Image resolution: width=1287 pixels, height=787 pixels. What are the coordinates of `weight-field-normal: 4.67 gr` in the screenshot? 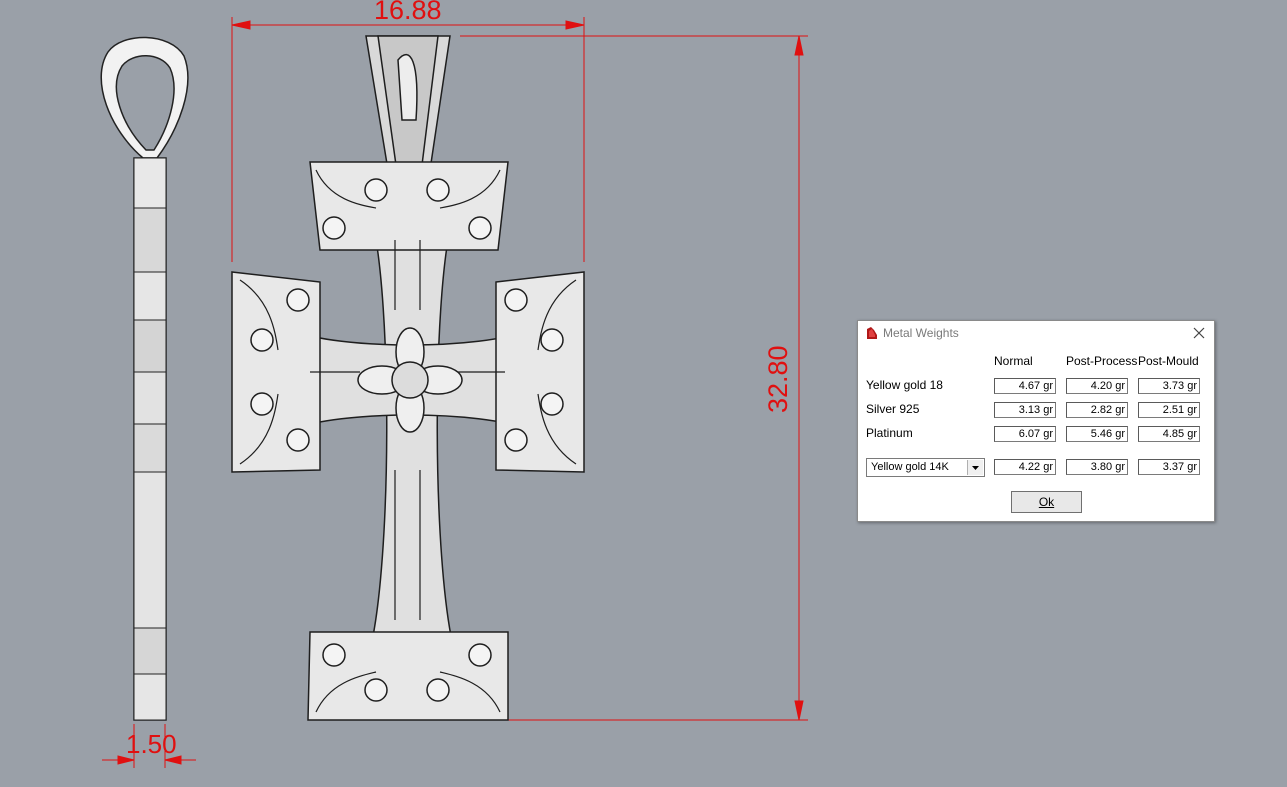 It's located at (1025, 386).